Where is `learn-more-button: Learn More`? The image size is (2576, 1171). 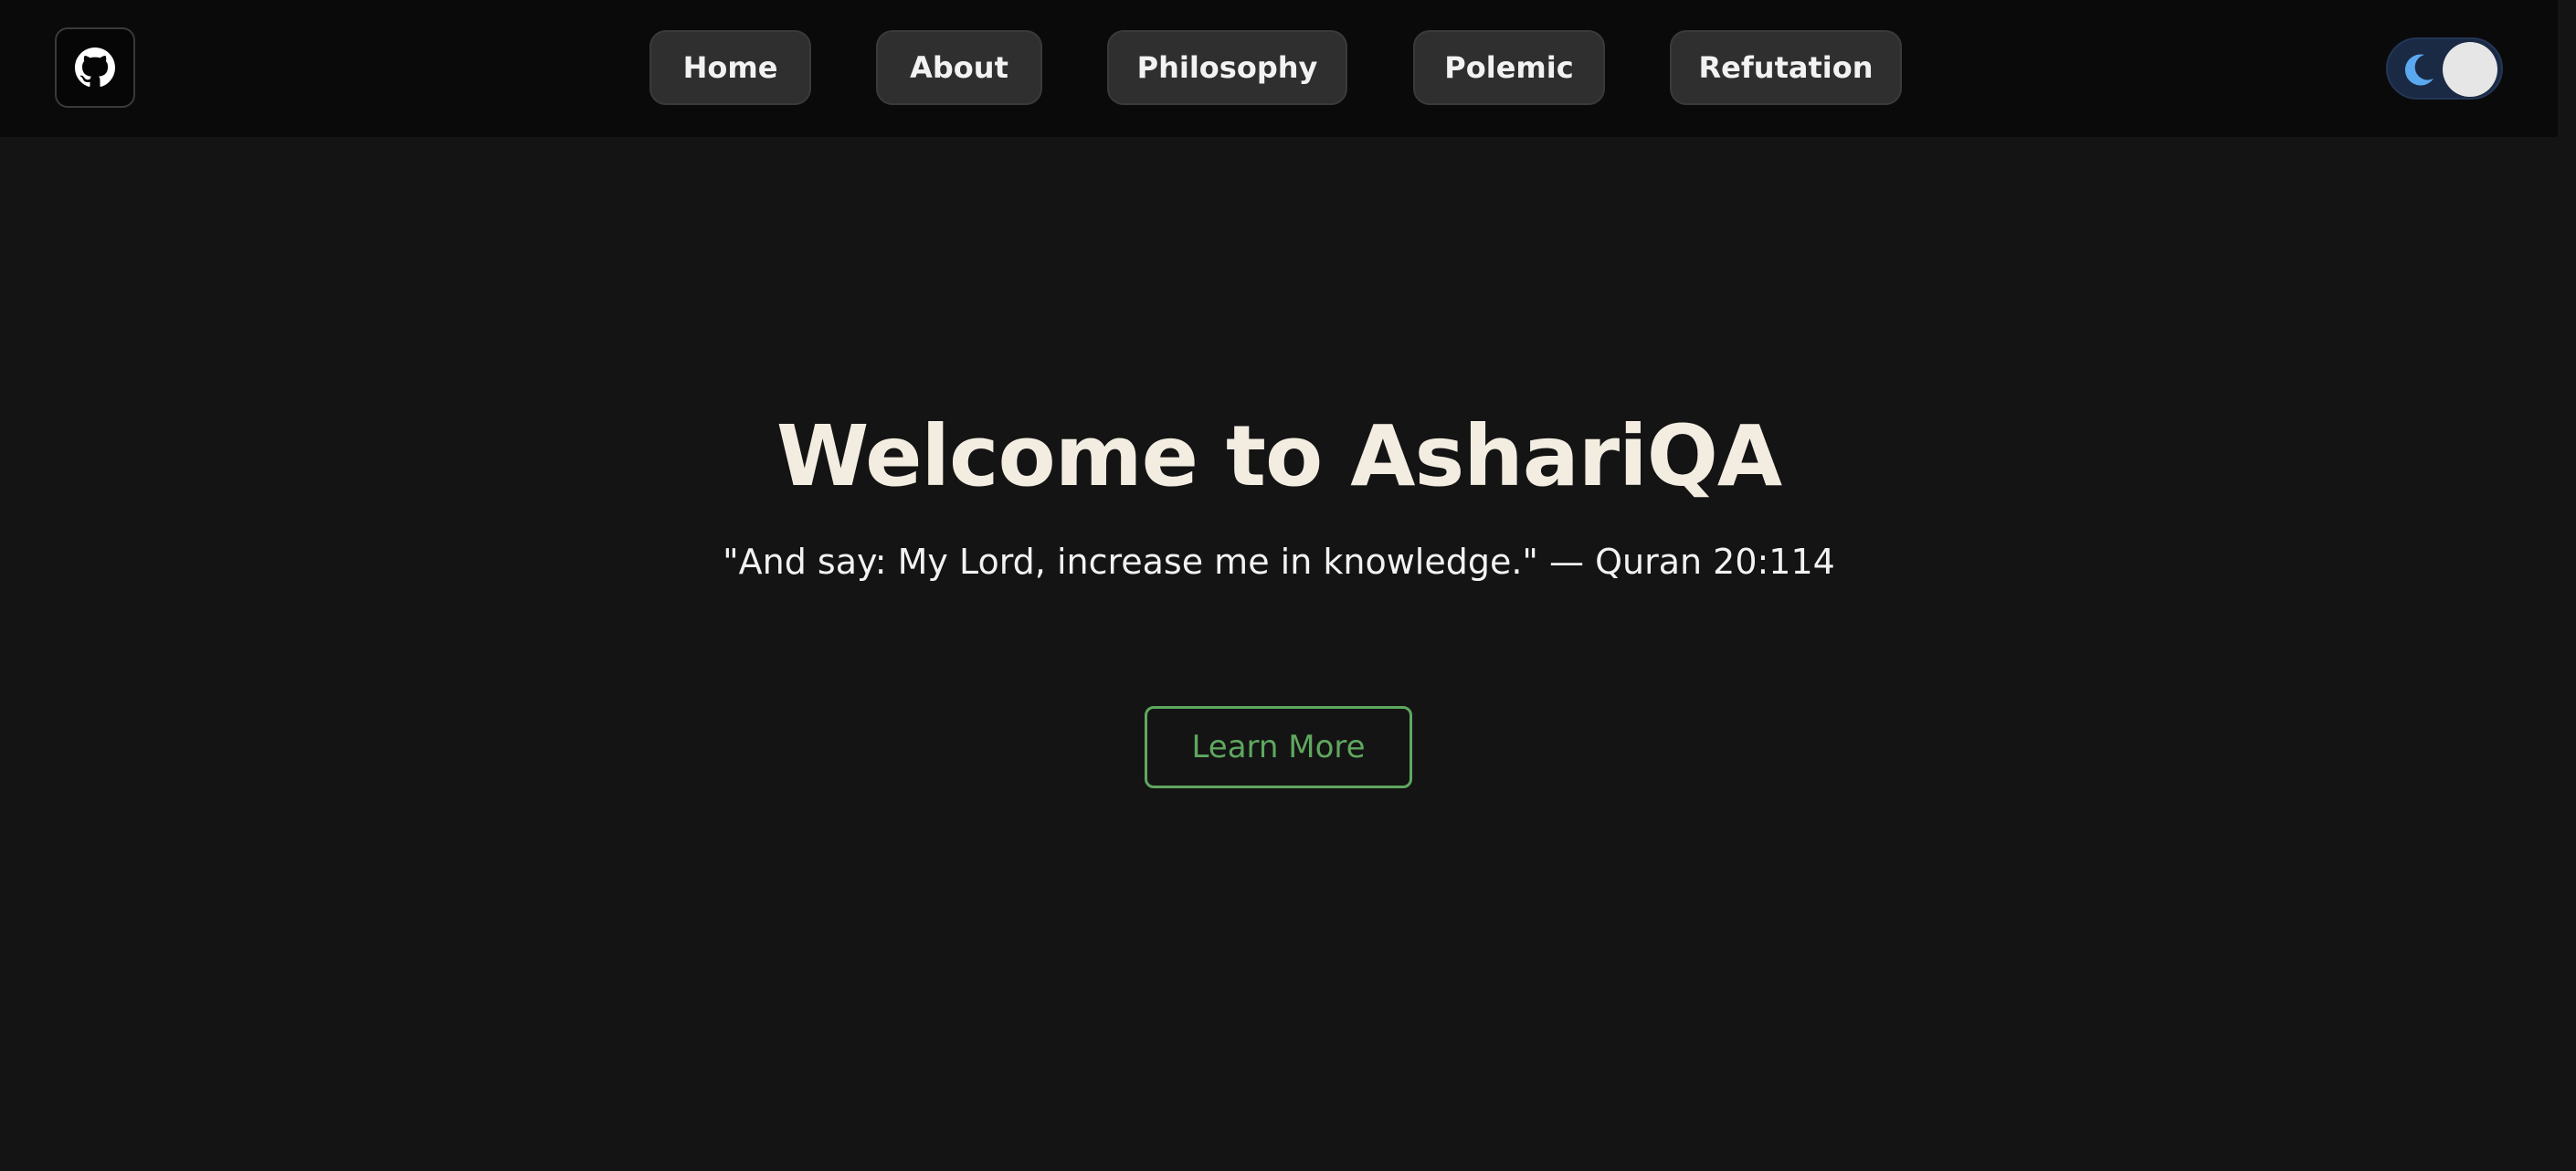 learn-more-button: Learn More is located at coordinates (1279, 747).